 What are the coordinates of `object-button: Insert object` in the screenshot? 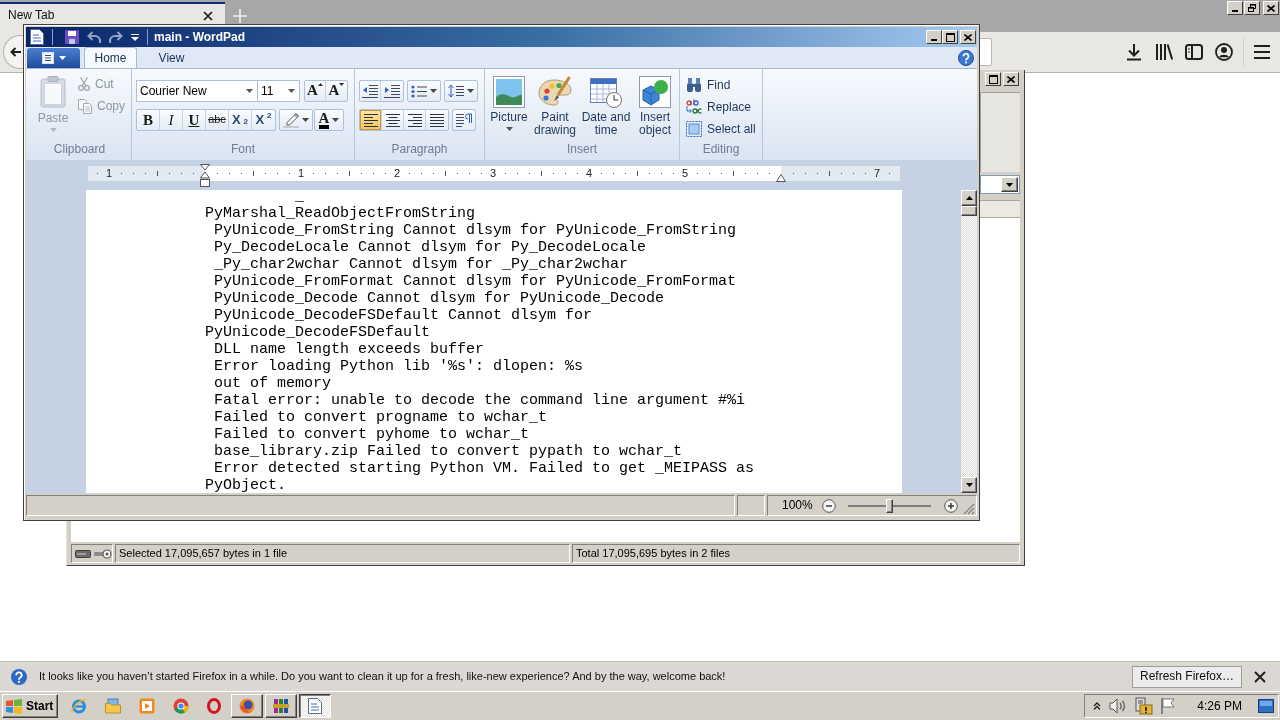 It's located at (655, 108).